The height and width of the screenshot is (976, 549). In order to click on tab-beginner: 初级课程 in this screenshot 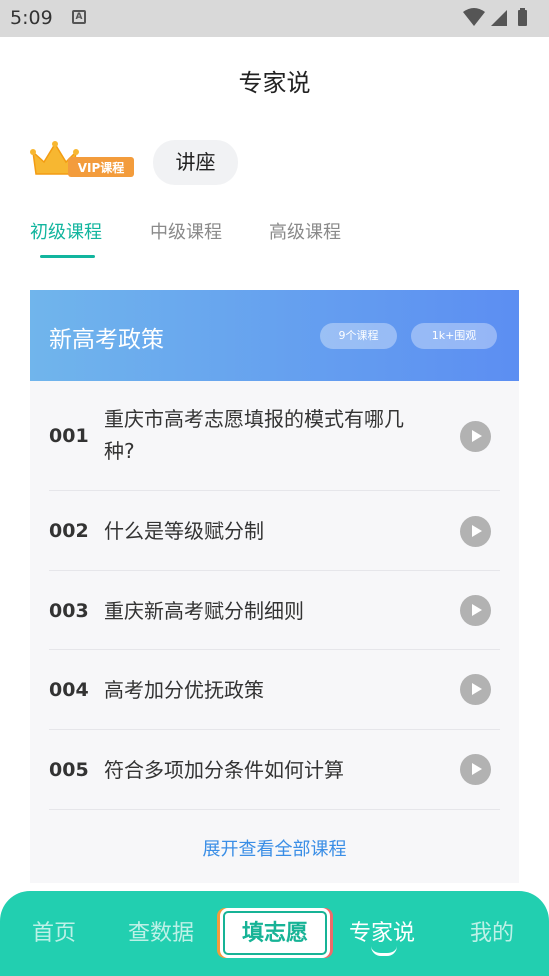, I will do `click(66, 231)`.